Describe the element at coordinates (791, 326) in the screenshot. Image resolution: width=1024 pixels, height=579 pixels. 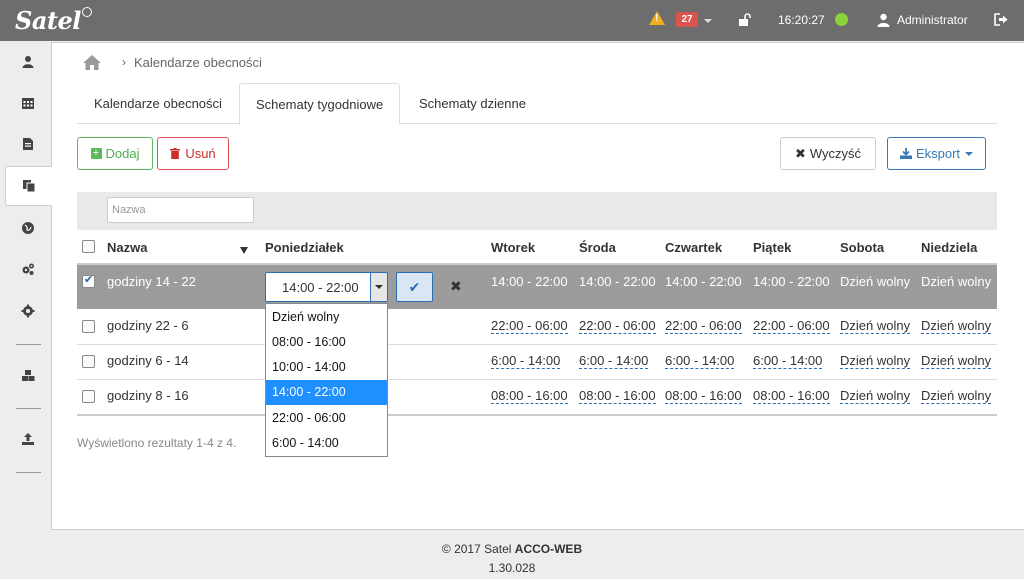
I see `cell-friday: 22:00 - 06:00` at that location.